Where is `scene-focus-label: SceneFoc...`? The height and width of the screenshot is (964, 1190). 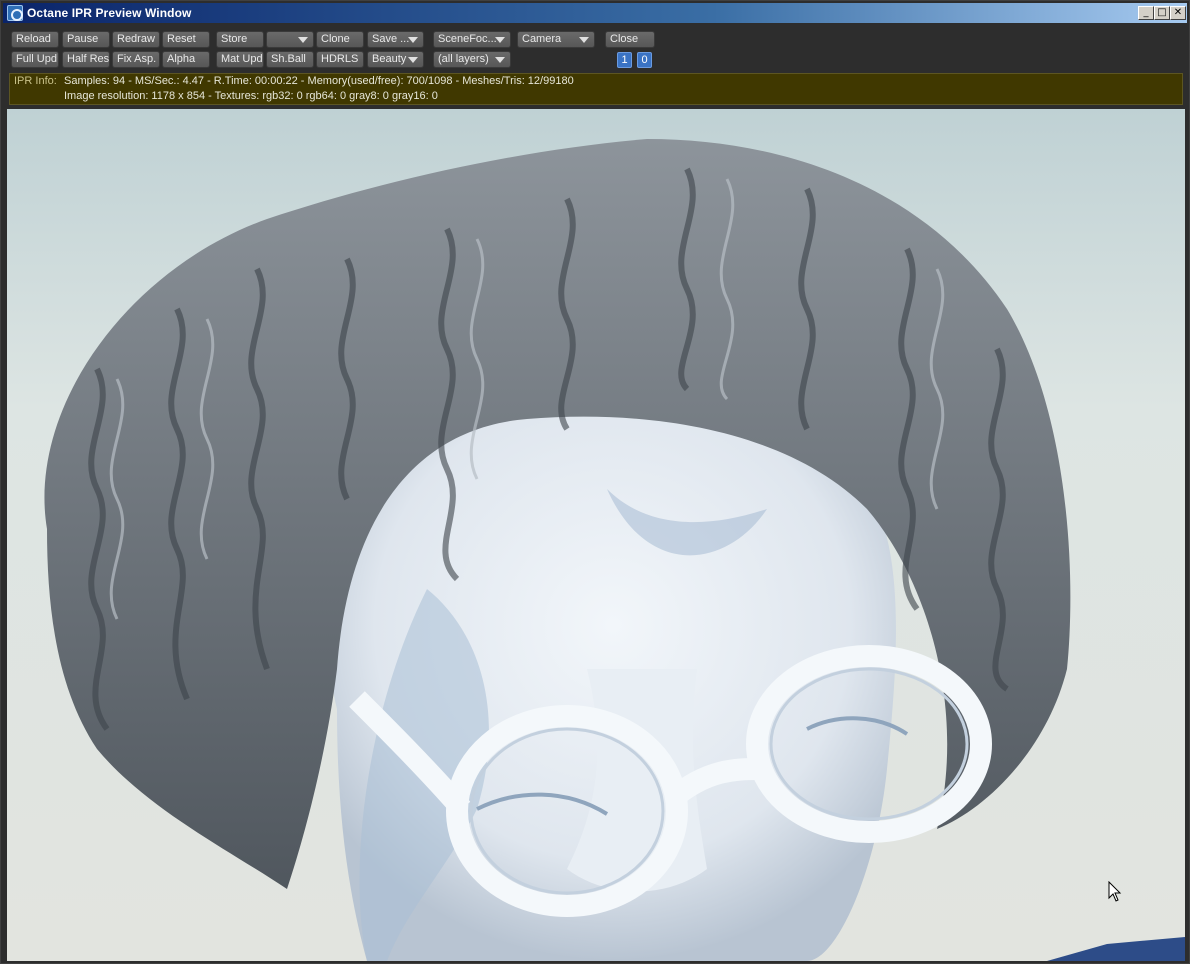
scene-focus-label: SceneFoc... is located at coordinates (467, 39).